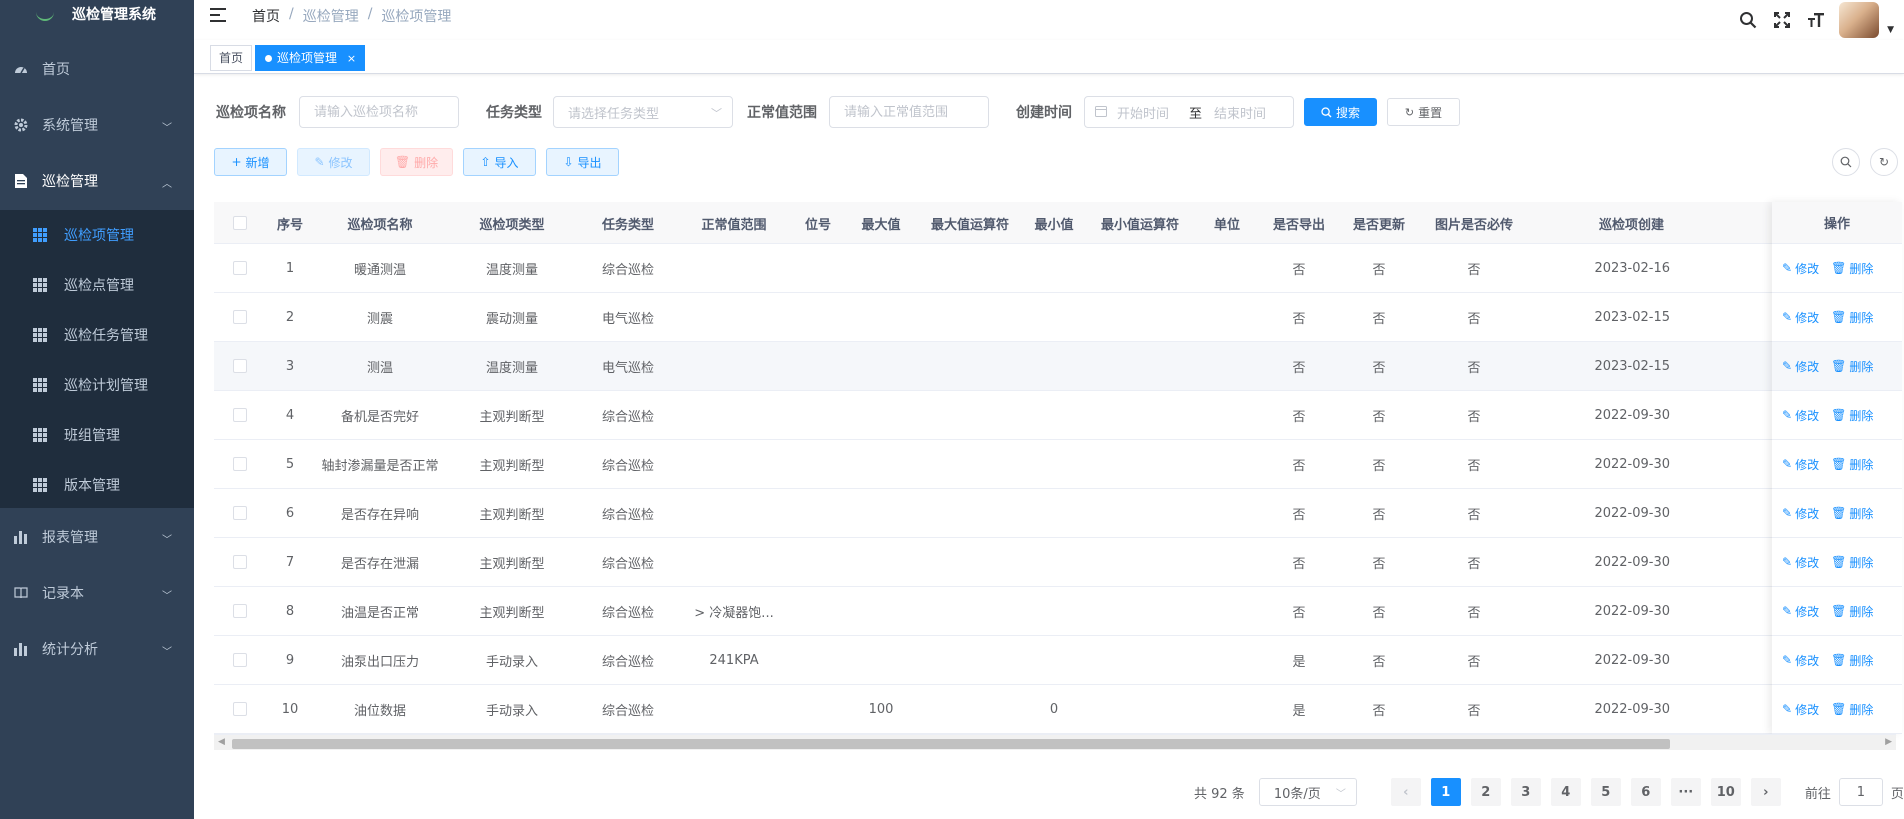  I want to click on next-page-button: ›, so click(1765, 792).